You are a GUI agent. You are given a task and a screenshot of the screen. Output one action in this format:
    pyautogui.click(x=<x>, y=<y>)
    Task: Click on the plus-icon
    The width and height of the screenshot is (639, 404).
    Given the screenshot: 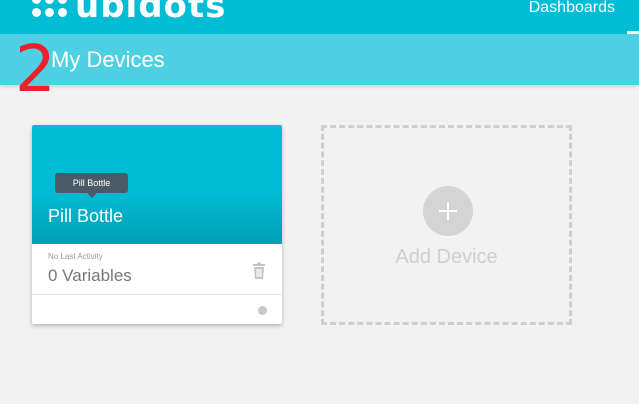 What is the action you would take?
    pyautogui.click(x=448, y=211)
    